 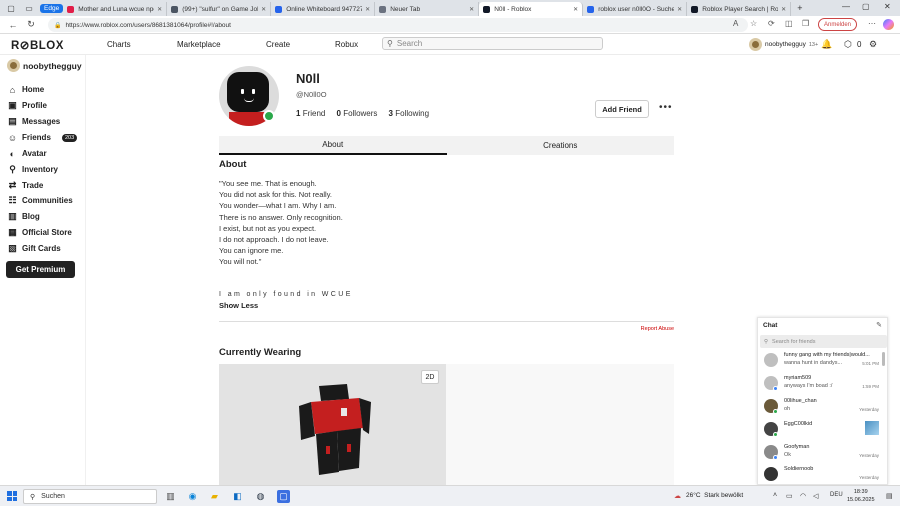 What do you see at coordinates (44, 65) in the screenshot?
I see `sidebar-user: noobythegguy` at bounding box center [44, 65].